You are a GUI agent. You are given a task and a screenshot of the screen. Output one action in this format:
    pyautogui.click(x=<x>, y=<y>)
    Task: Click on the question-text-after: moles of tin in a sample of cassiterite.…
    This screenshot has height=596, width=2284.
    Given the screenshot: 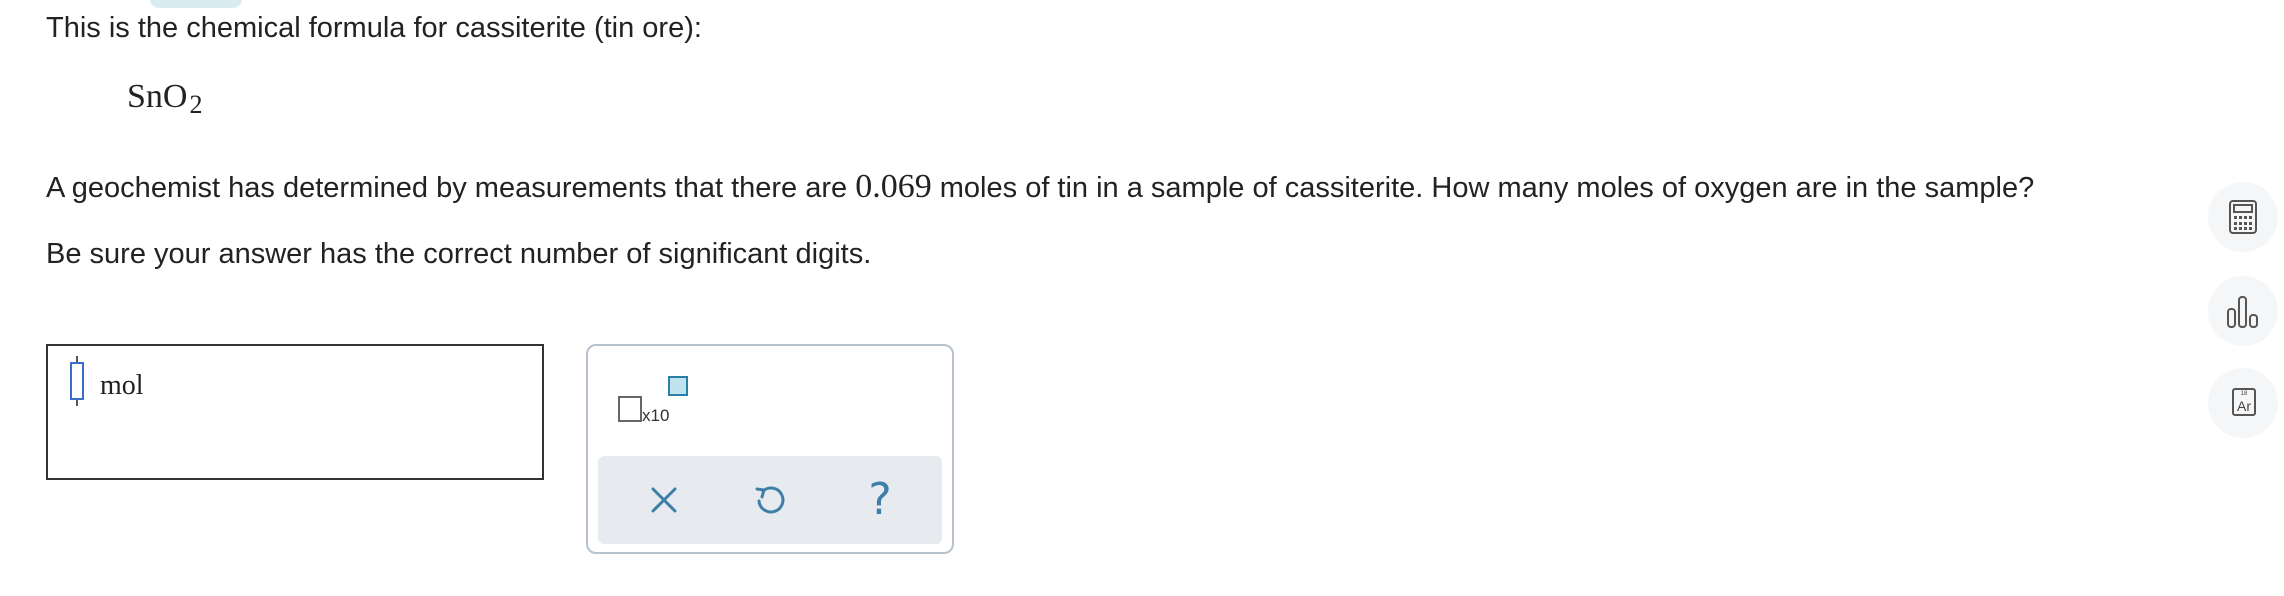 What is the action you would take?
    pyautogui.click(x=1483, y=188)
    